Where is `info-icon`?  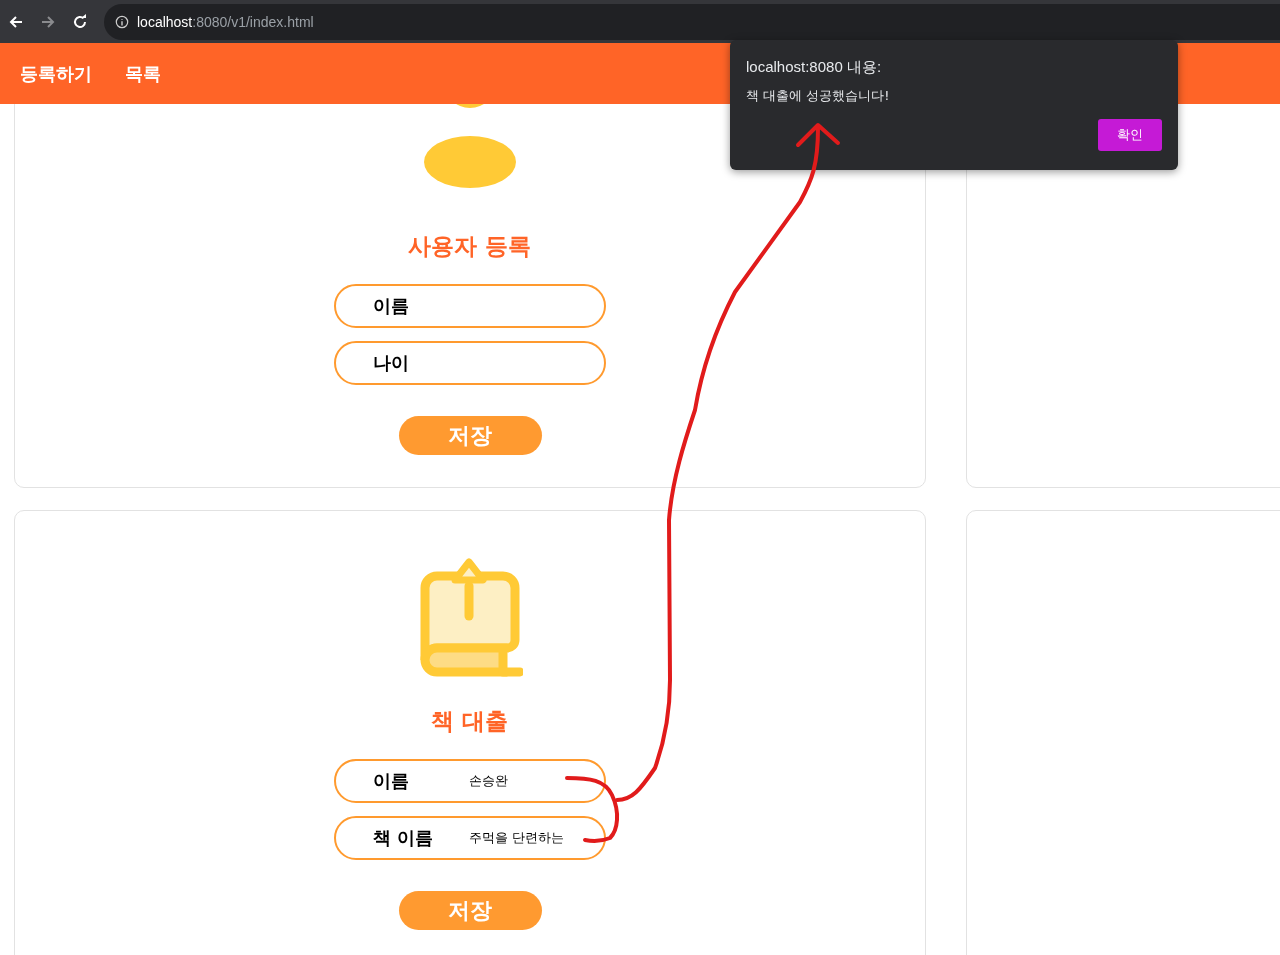
info-icon is located at coordinates (122, 21).